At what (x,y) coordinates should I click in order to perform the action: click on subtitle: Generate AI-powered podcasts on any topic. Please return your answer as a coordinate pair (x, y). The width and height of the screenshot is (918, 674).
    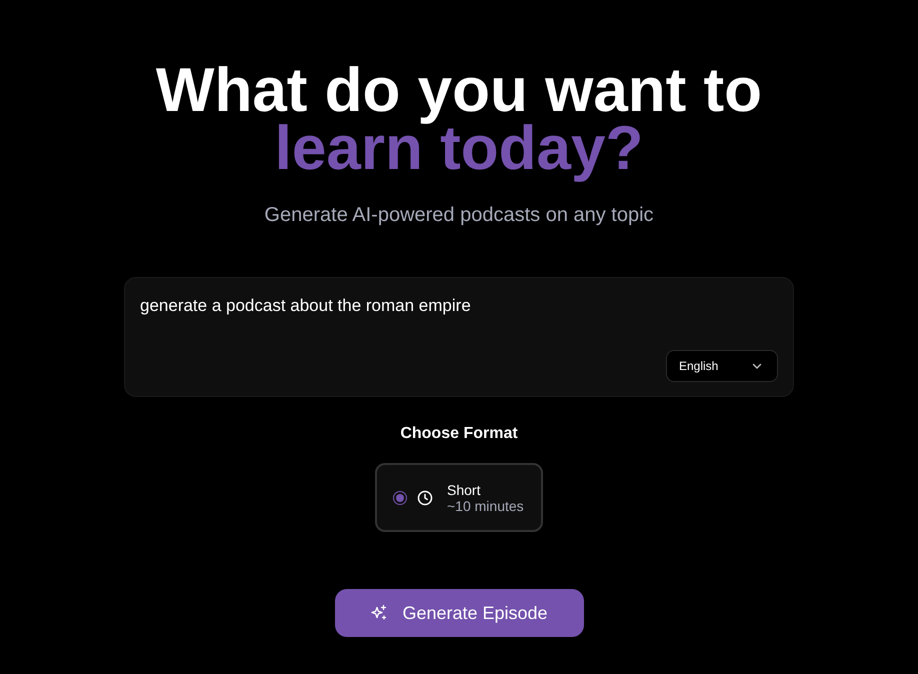
    Looking at the image, I should click on (459, 215).